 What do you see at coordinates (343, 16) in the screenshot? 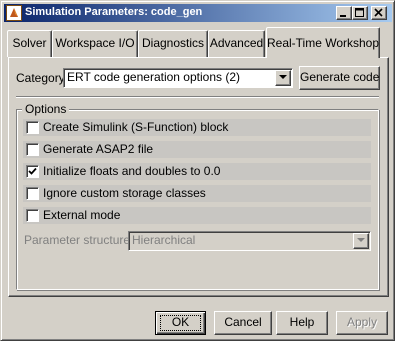
I see `minimize-icon` at bounding box center [343, 16].